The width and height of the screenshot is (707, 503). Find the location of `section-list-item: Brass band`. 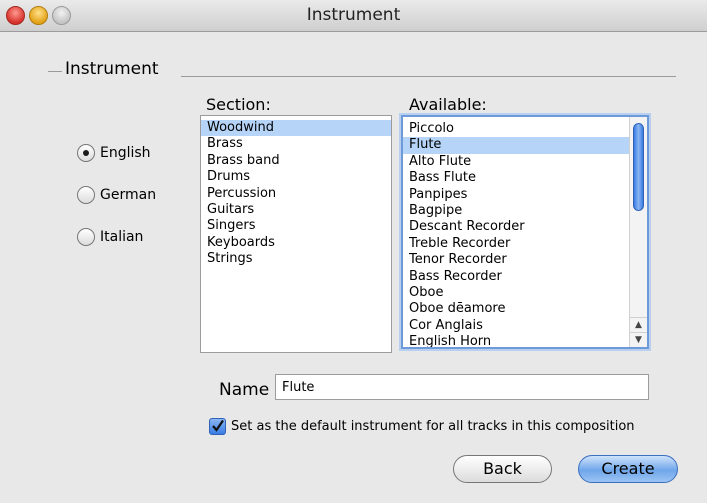

section-list-item: Brass band is located at coordinates (296, 161).